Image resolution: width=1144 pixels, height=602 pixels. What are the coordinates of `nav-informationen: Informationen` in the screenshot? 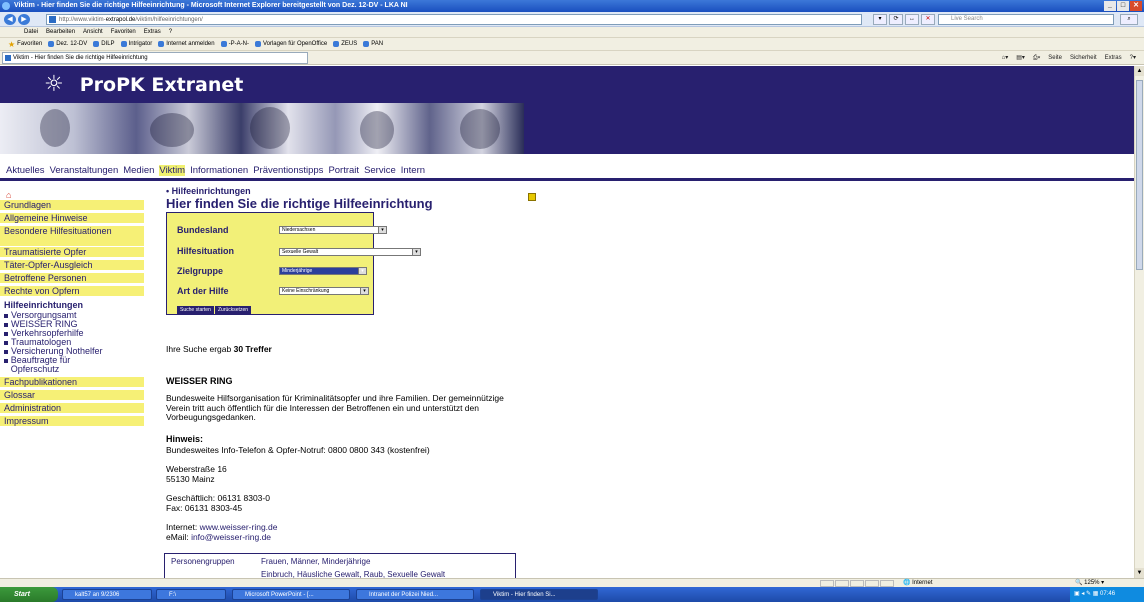 It's located at (219, 170).